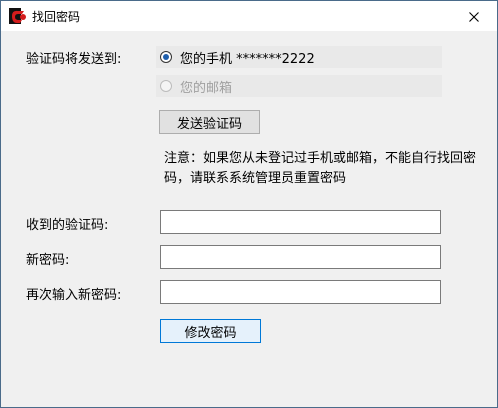  What do you see at coordinates (300, 222) in the screenshot?
I see `verification-code-input` at bounding box center [300, 222].